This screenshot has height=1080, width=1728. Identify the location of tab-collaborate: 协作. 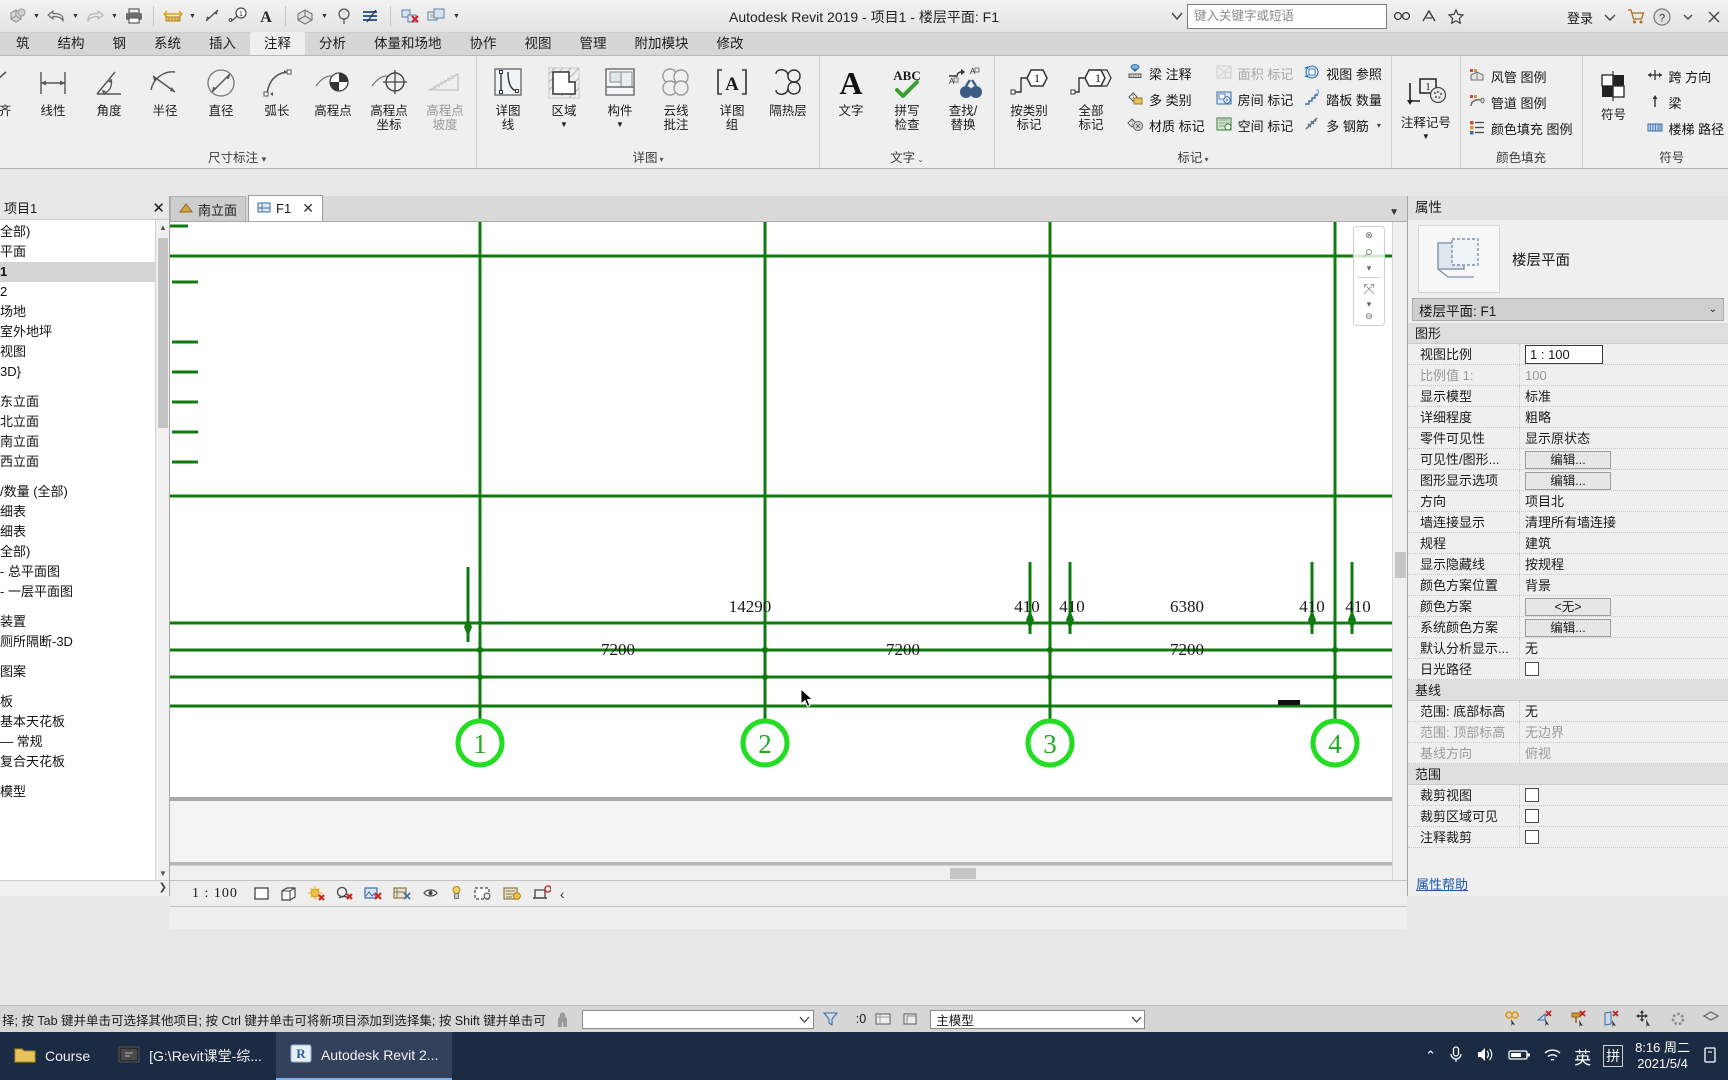
(483, 43).